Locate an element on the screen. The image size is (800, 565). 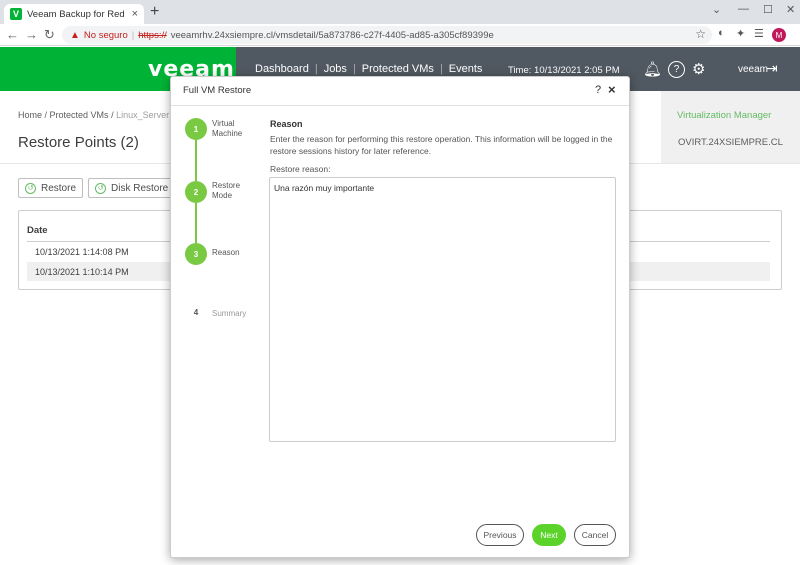
back-arrow-icon: ← is located at coordinates (12, 34).